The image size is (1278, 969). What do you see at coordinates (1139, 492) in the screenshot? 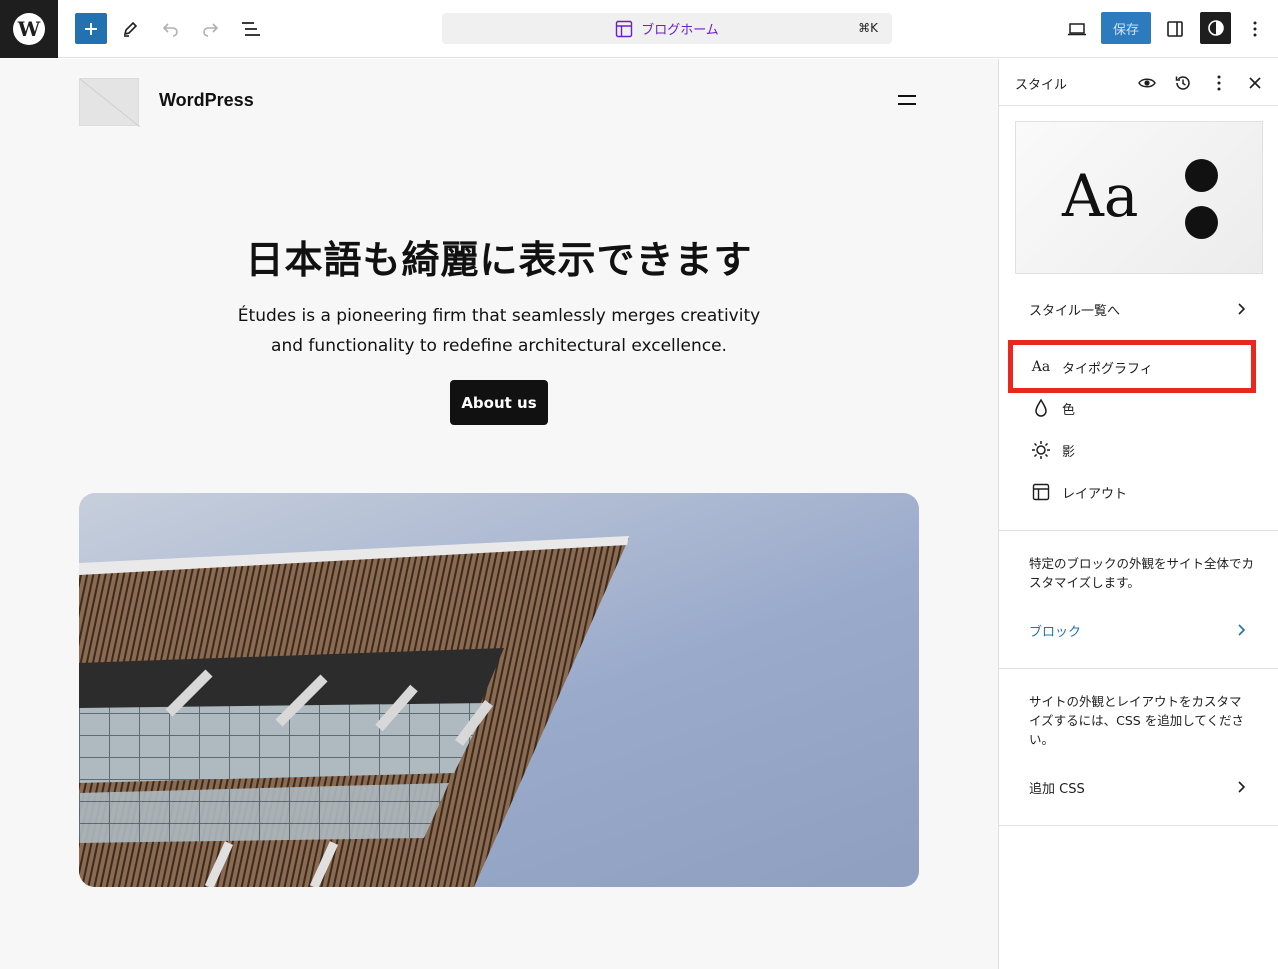
I see `menu-item-layout: レイアウト` at bounding box center [1139, 492].